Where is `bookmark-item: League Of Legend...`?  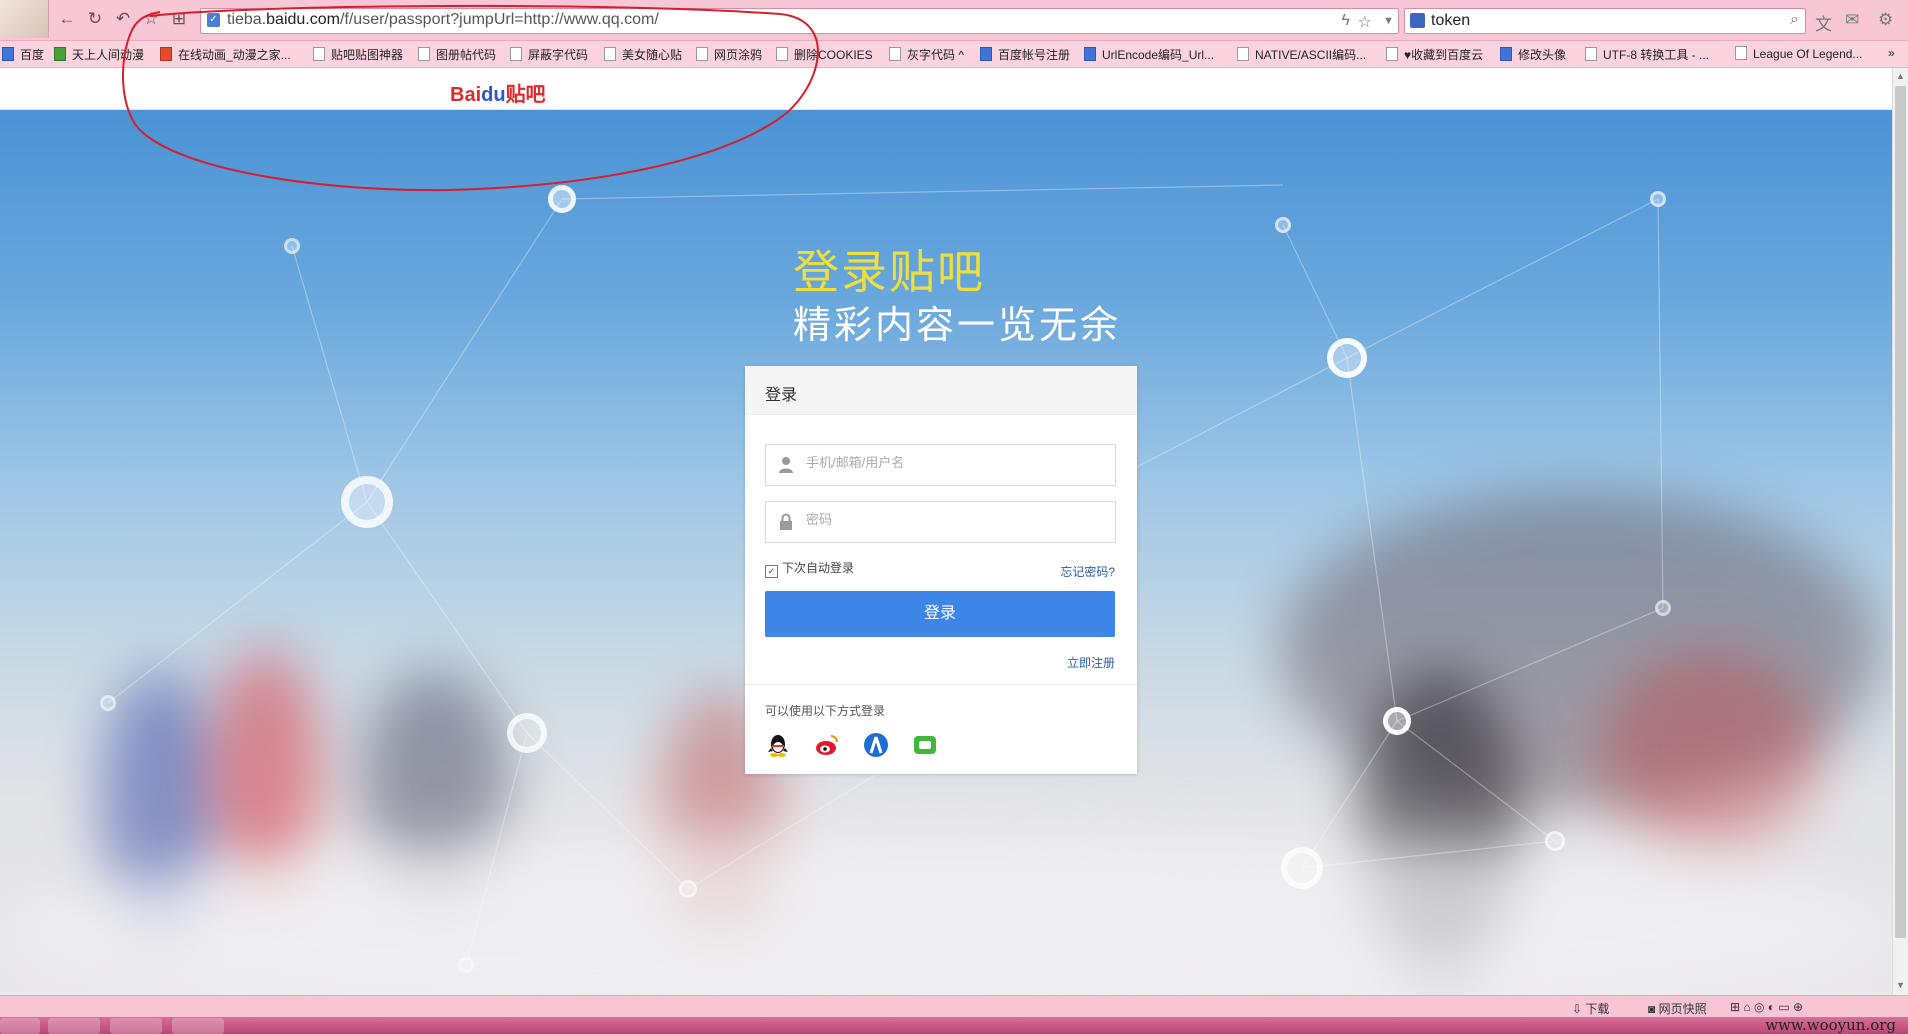
bookmark-item: League Of Legend... is located at coordinates (1798, 53).